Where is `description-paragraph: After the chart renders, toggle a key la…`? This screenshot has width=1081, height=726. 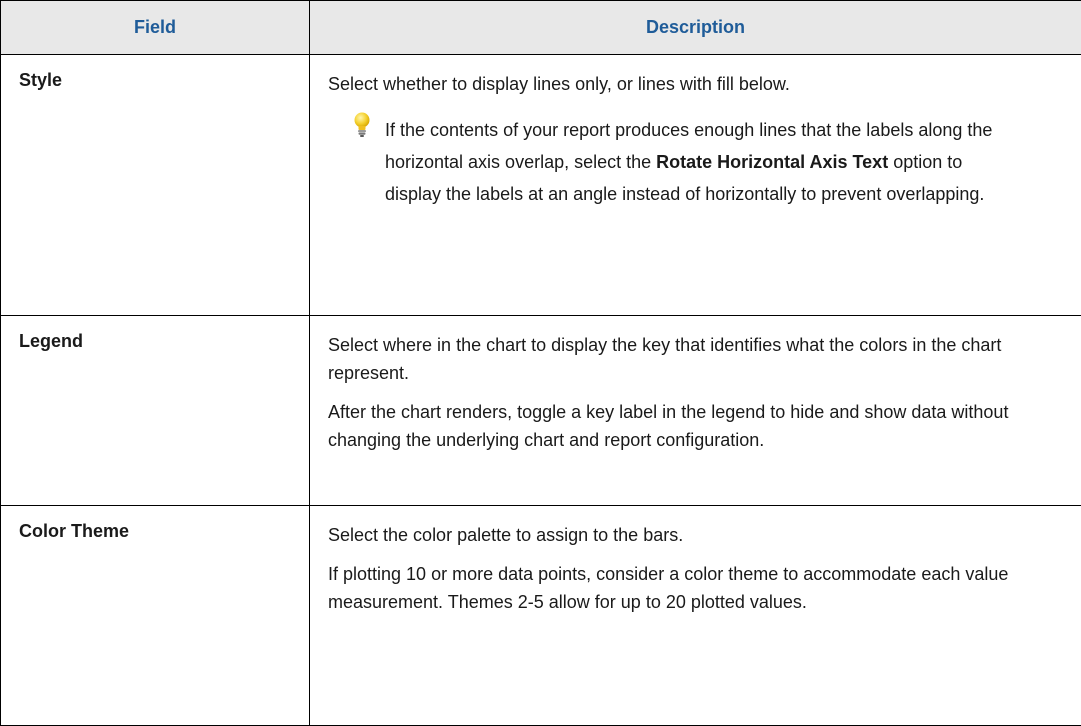
description-paragraph: After the chart renders, toggle a key la… is located at coordinates (695, 426).